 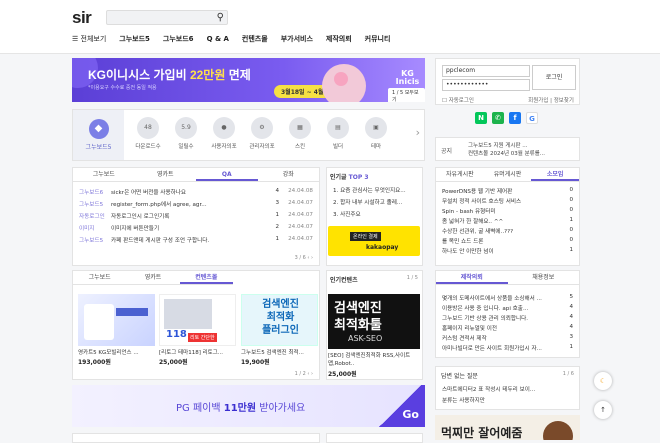 I want to click on nav-item-community: 커뮤니티, so click(x=378, y=39).